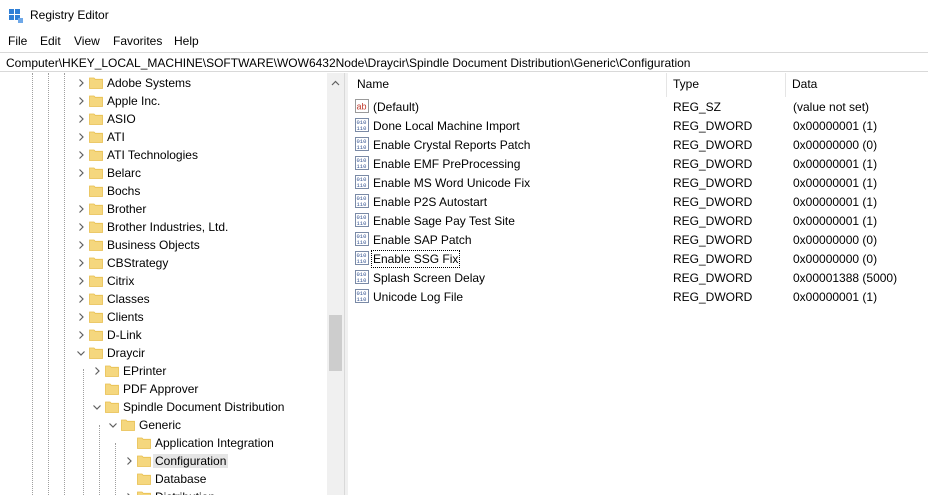 The width and height of the screenshot is (928, 495). What do you see at coordinates (165, 137) in the screenshot?
I see `tree-item-ati: ATI` at bounding box center [165, 137].